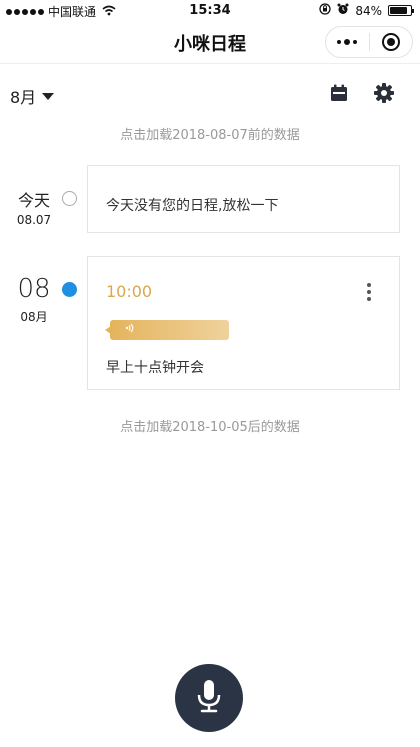  I want to click on voice-message, so click(167, 330).